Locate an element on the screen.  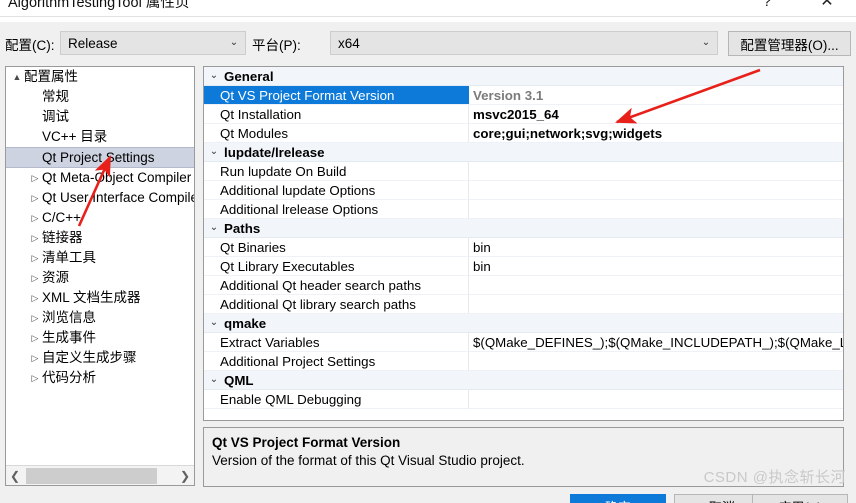
expanded-arrow-icon: ▲ is located at coordinates (17, 77).